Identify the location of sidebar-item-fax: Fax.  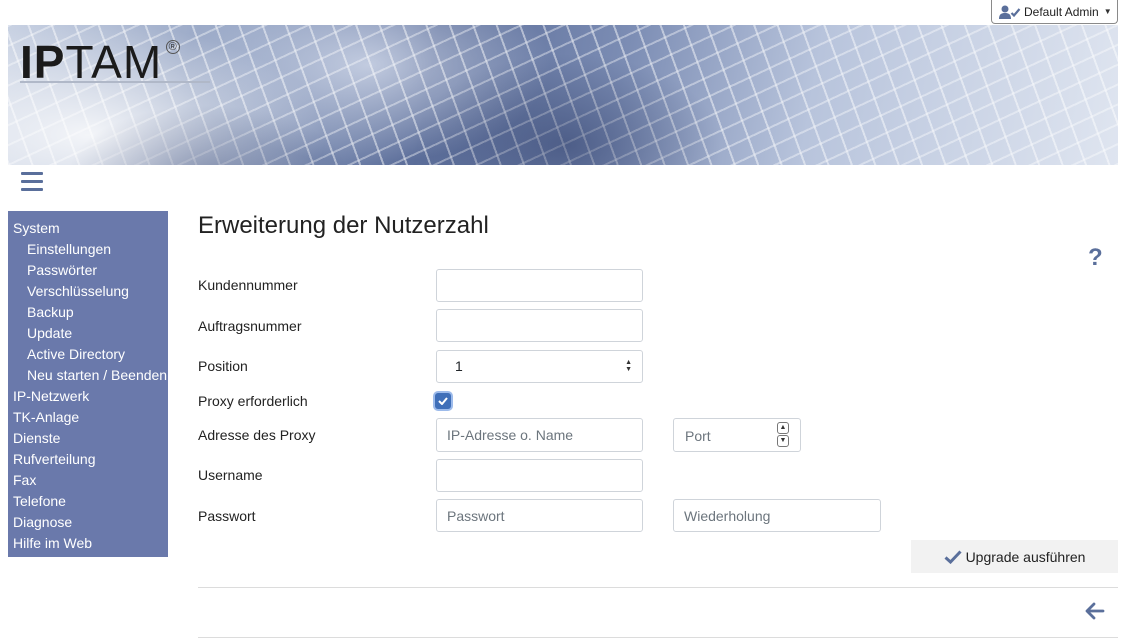
(88, 480).